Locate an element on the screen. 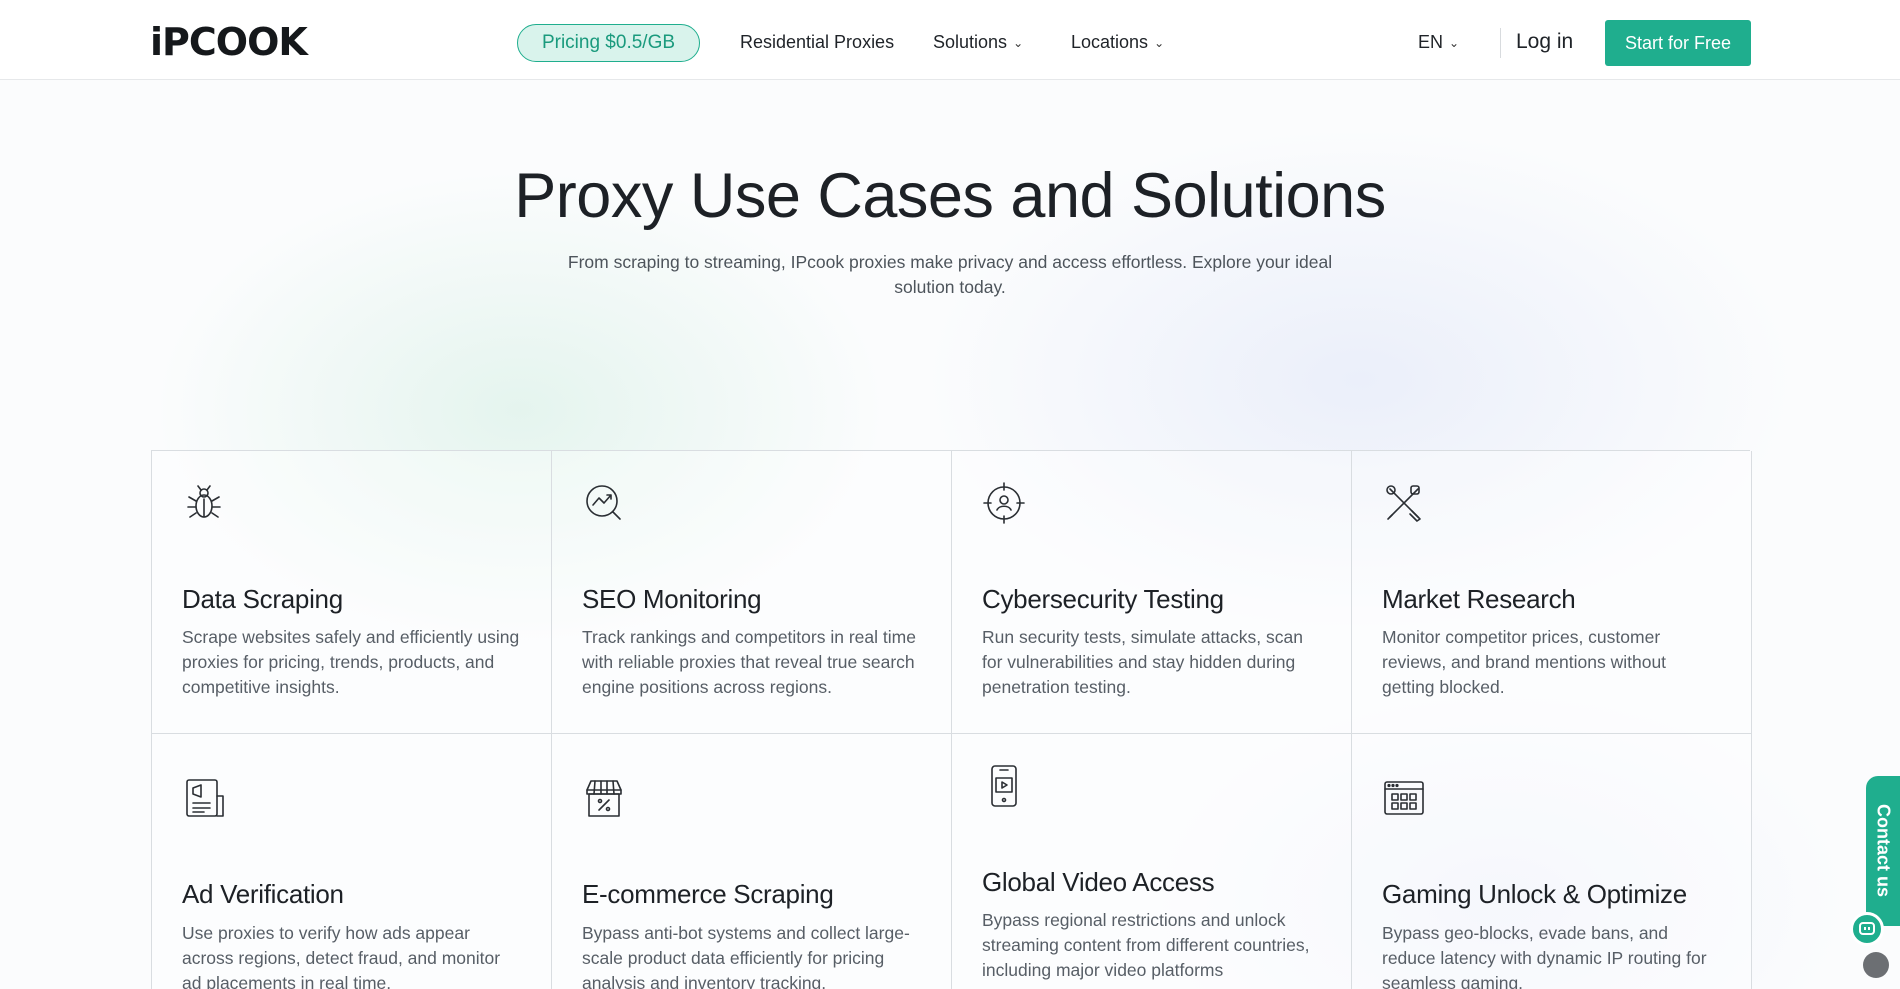 This screenshot has height=989, width=1900. ad-document-icon is located at coordinates (204, 798).